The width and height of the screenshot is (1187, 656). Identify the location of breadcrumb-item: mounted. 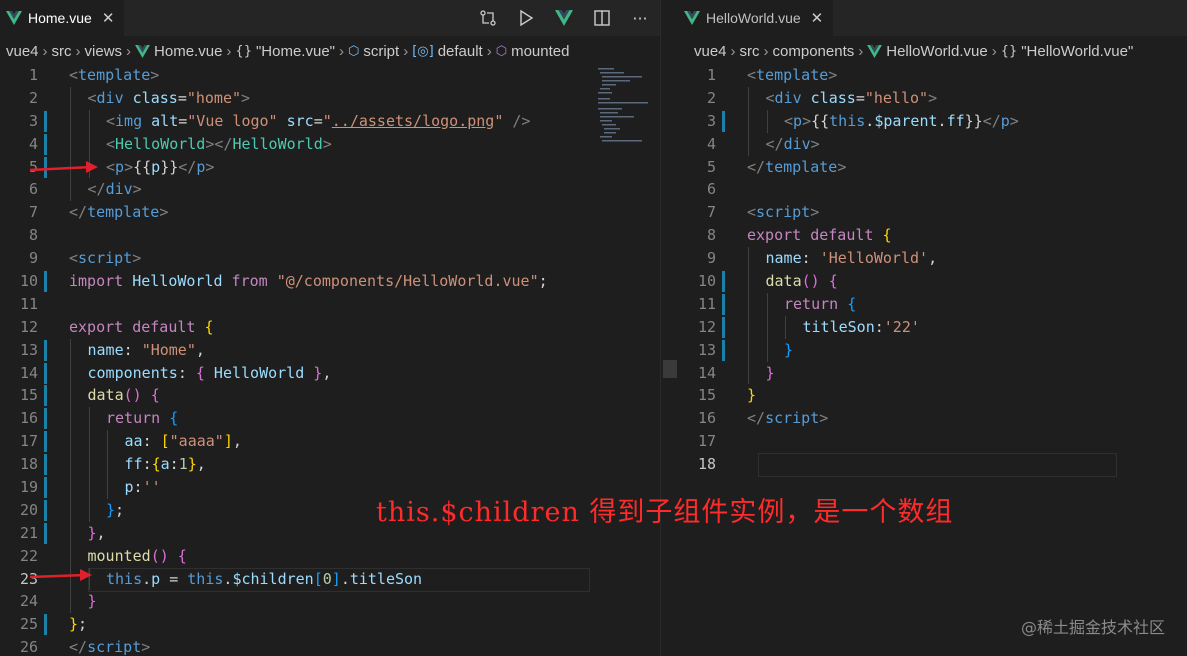
(540, 51).